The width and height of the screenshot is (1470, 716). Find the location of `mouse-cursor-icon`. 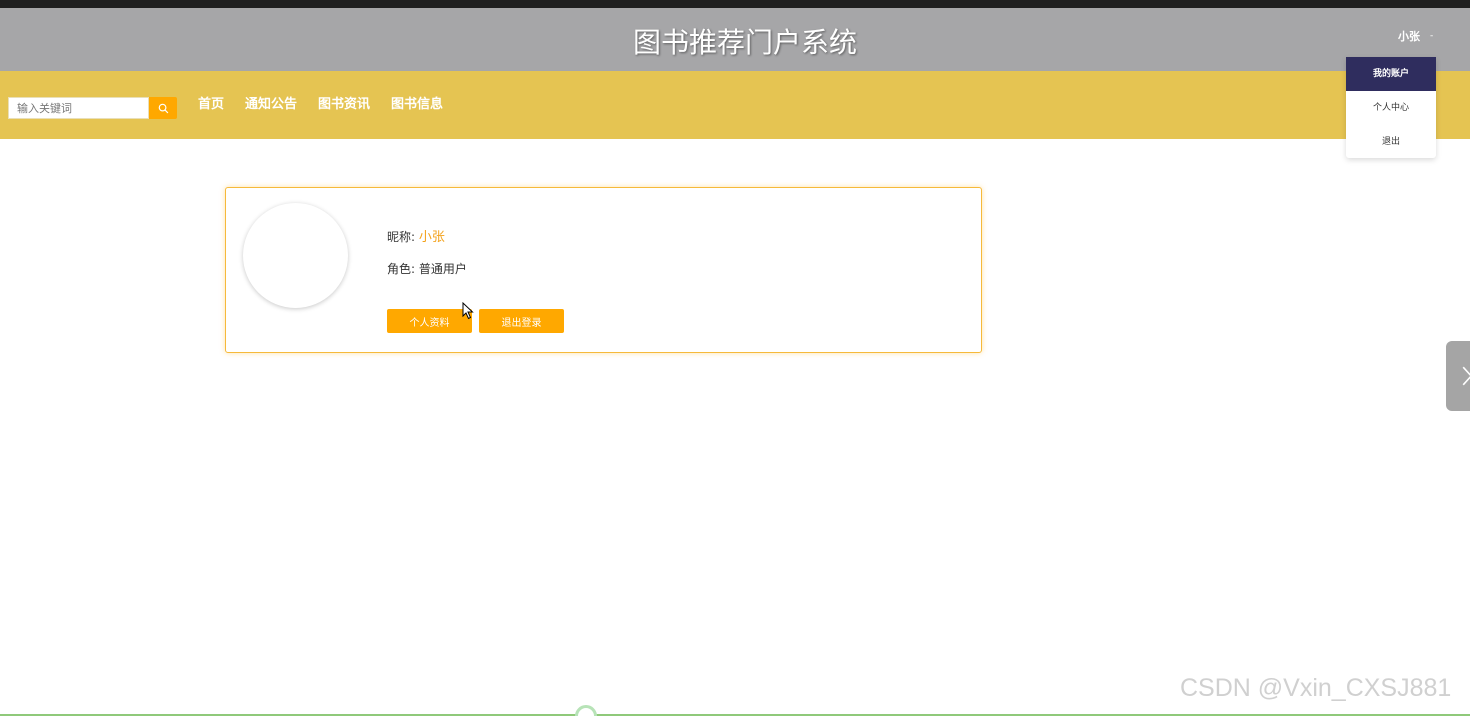

mouse-cursor-icon is located at coordinates (468, 311).